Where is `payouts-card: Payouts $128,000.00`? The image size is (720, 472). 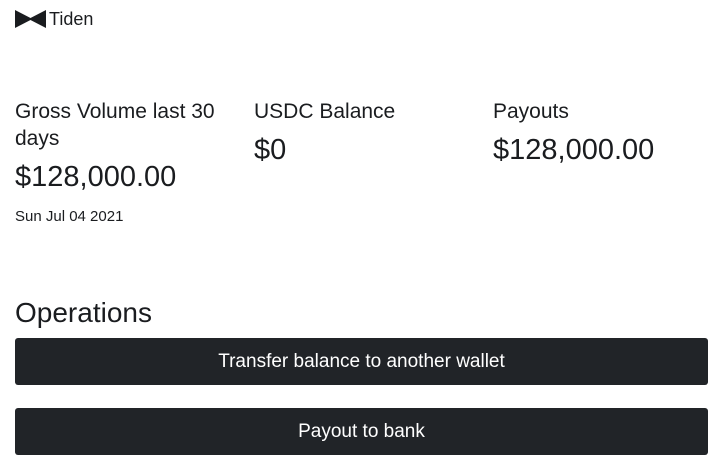 payouts-card: Payouts $128,000.00 is located at coordinates (598, 132).